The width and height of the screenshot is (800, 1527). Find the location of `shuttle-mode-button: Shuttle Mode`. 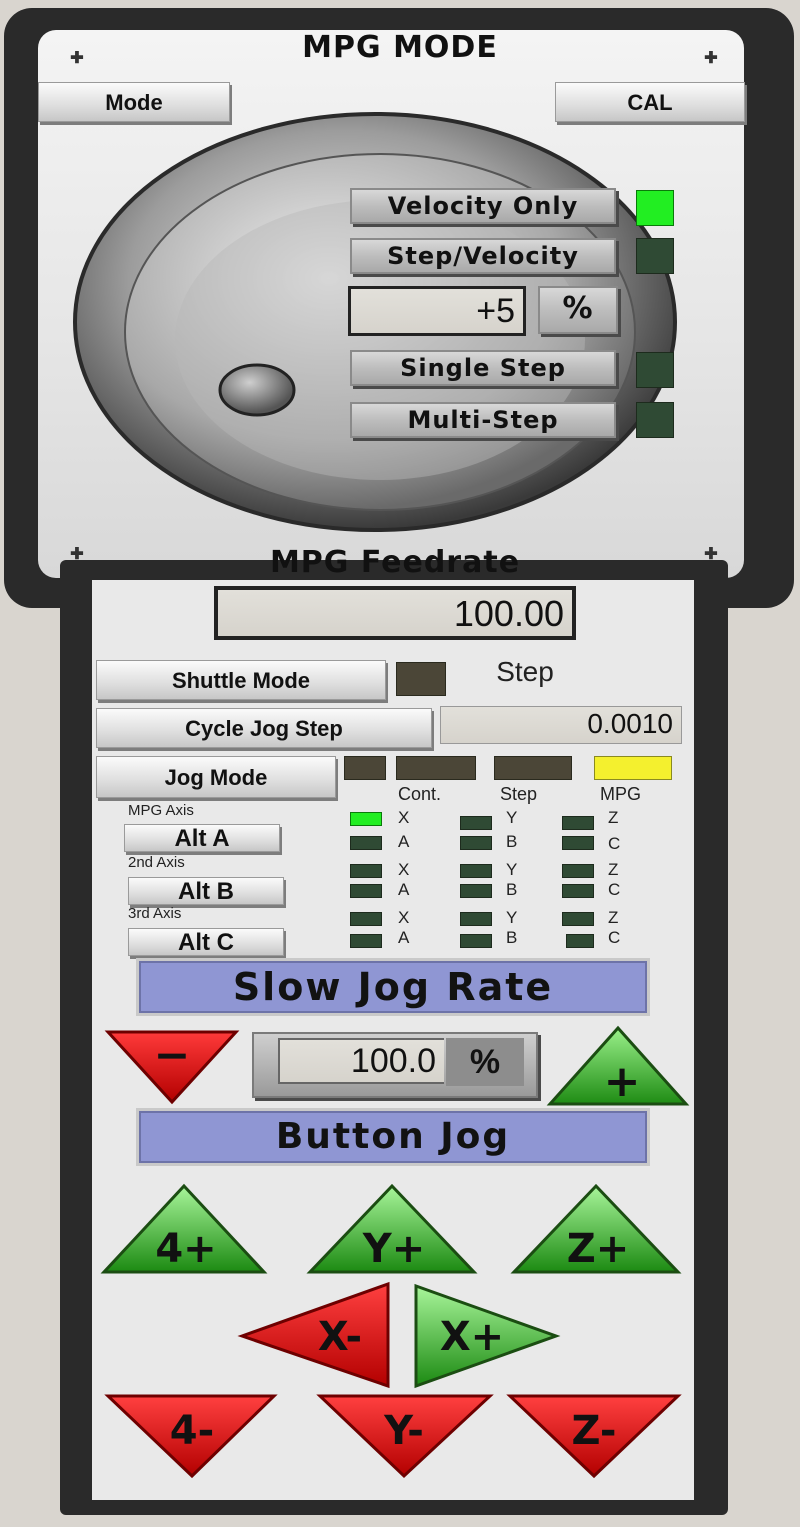

shuttle-mode-button: Shuttle Mode is located at coordinates (241, 680).